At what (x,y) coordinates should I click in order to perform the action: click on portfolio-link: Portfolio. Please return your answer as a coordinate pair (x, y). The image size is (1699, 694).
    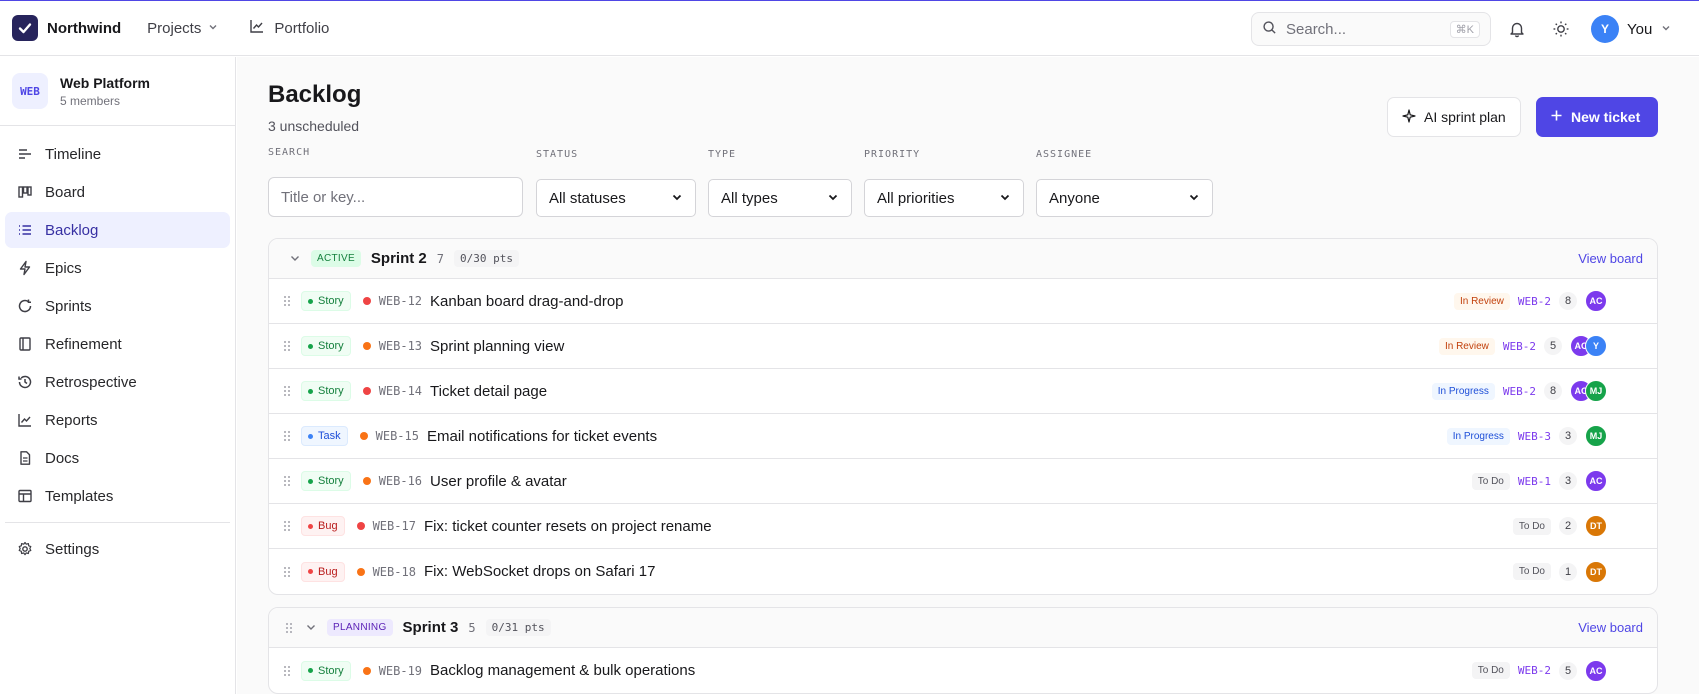
    Looking at the image, I should click on (289, 28).